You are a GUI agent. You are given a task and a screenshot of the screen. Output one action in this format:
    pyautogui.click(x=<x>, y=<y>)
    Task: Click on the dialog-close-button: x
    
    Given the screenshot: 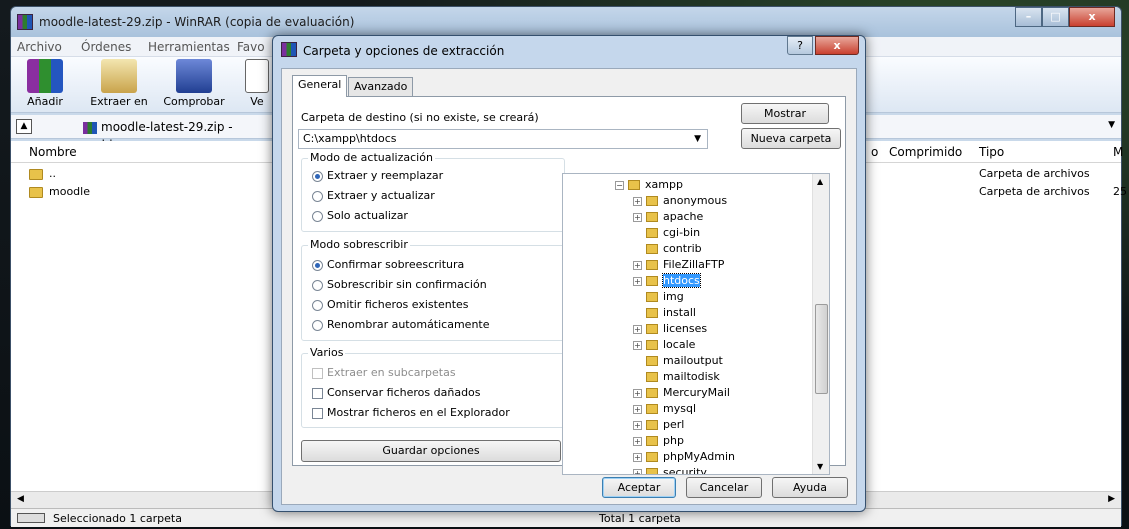 What is the action you would take?
    pyautogui.click(x=837, y=45)
    